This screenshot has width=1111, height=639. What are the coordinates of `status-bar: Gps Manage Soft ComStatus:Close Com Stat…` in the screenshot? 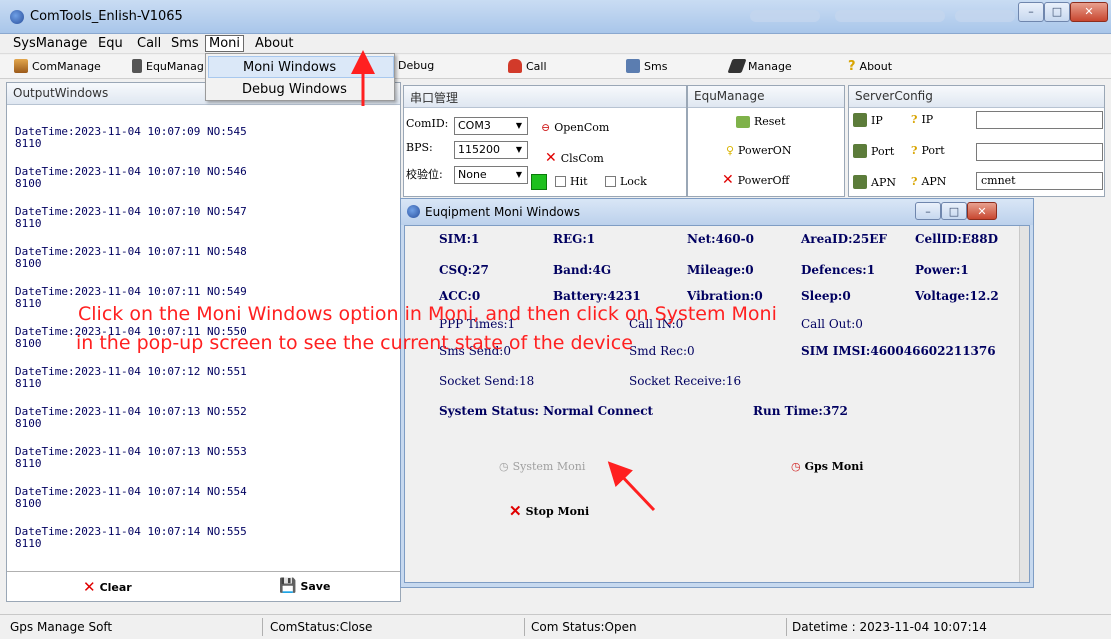 It's located at (555, 626).